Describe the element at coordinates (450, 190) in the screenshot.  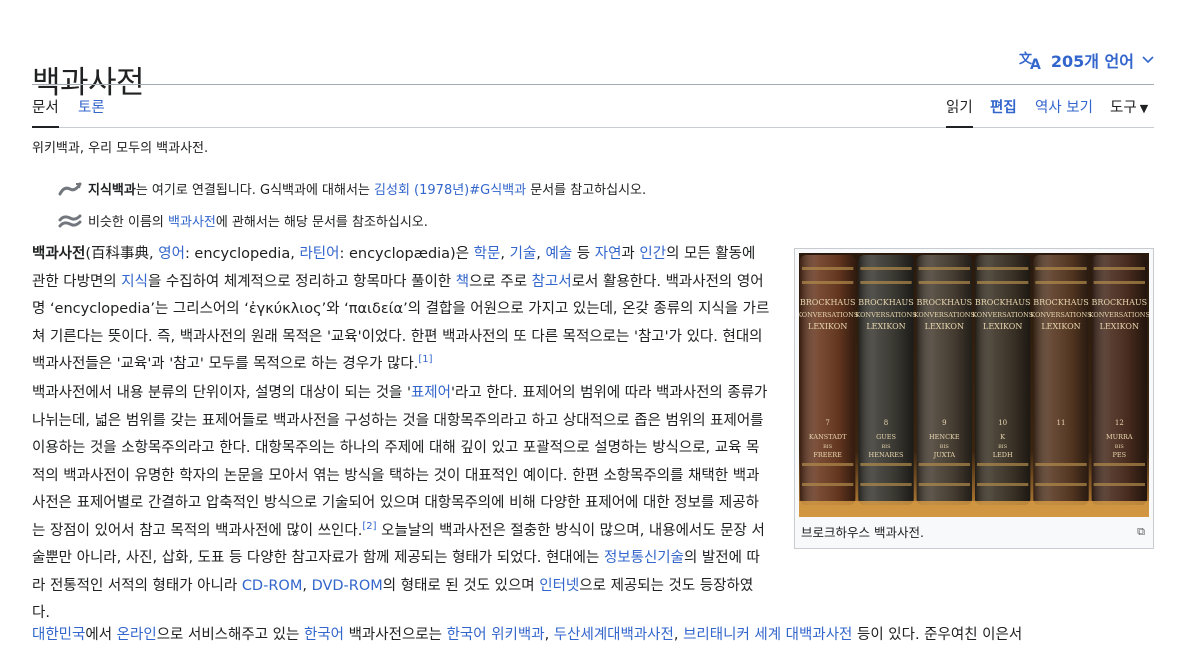
I see `hatnote-link: 김성회 (1978년)#G식백과` at that location.